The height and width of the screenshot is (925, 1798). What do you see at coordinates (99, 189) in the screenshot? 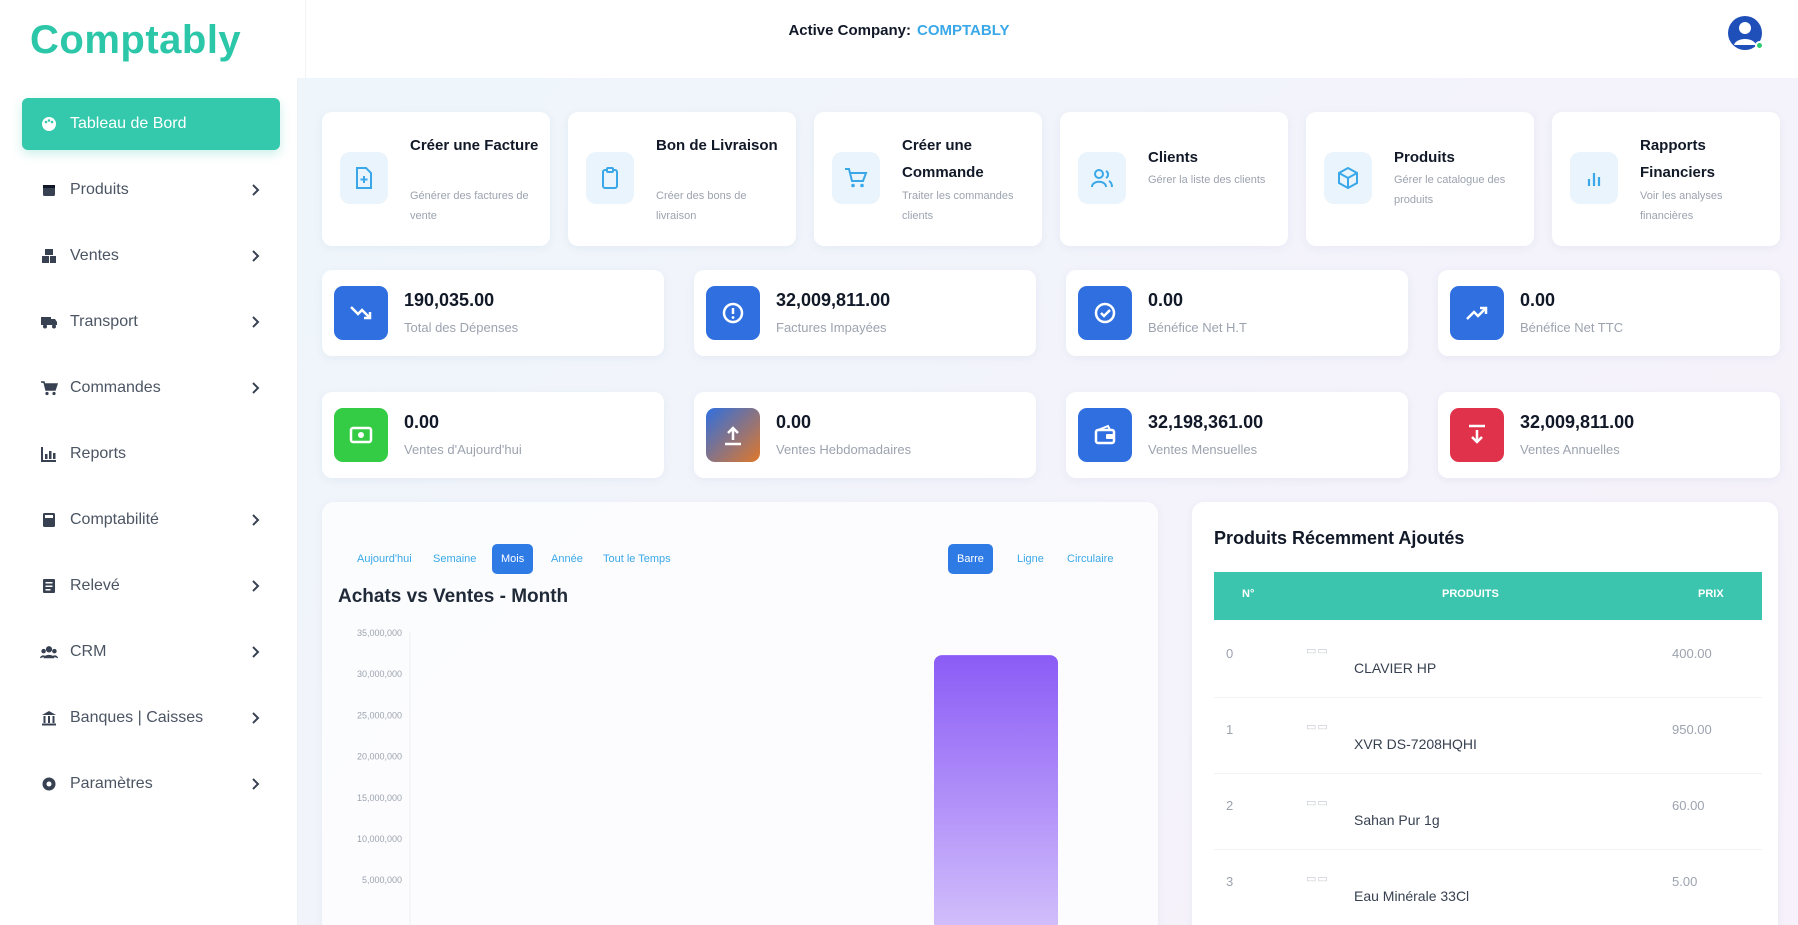
I see `sidebar-item-label: Produits` at bounding box center [99, 189].